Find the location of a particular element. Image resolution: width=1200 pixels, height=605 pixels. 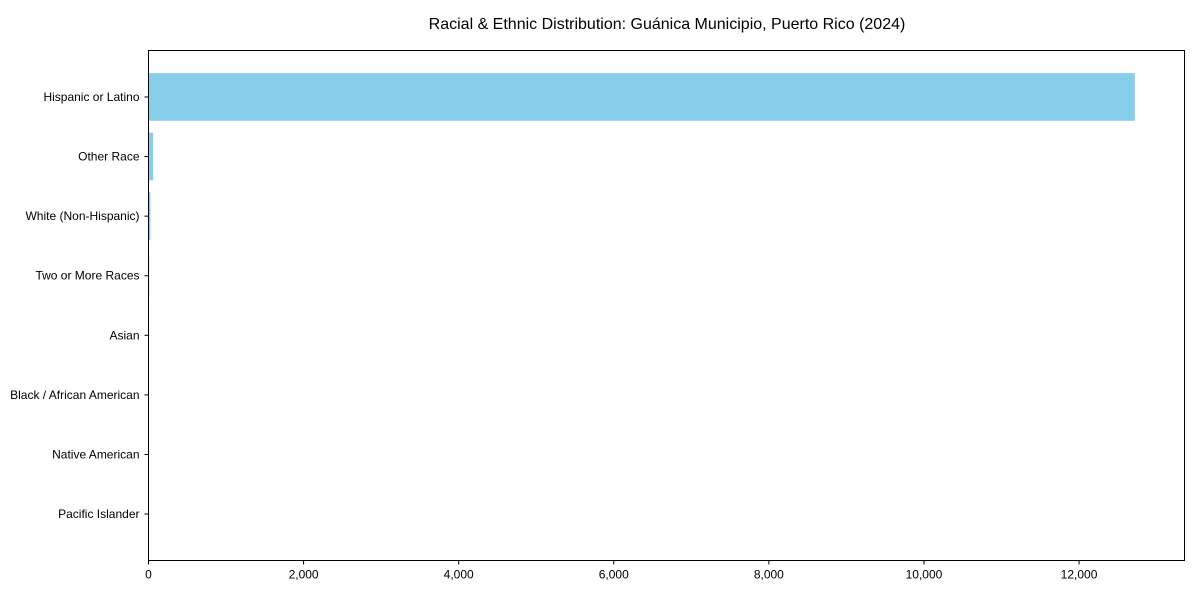

y-tick-label: Asian is located at coordinates (124, 335).